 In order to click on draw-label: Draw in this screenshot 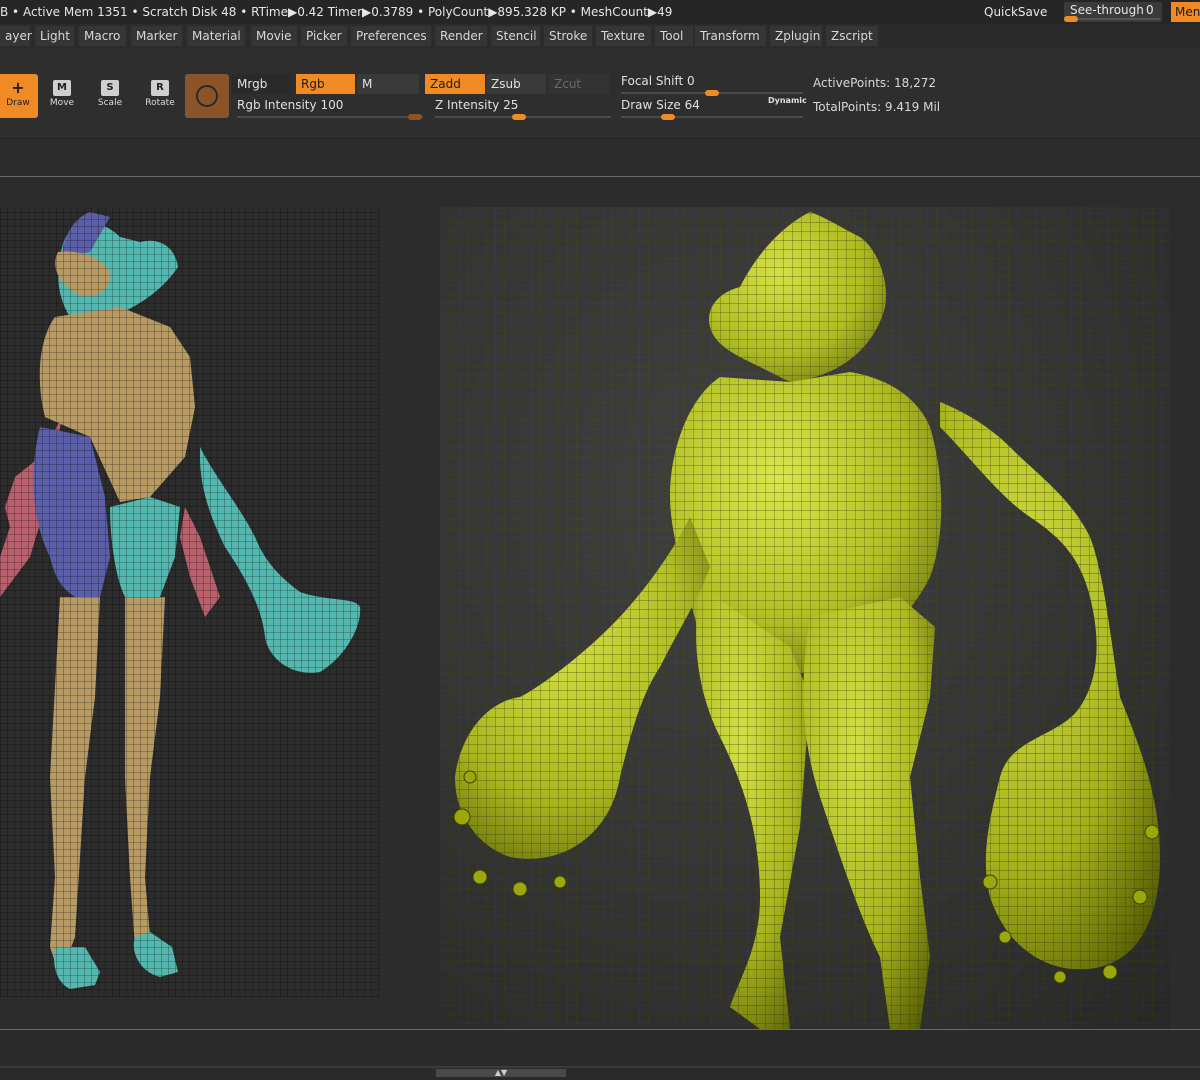, I will do `click(18, 103)`.